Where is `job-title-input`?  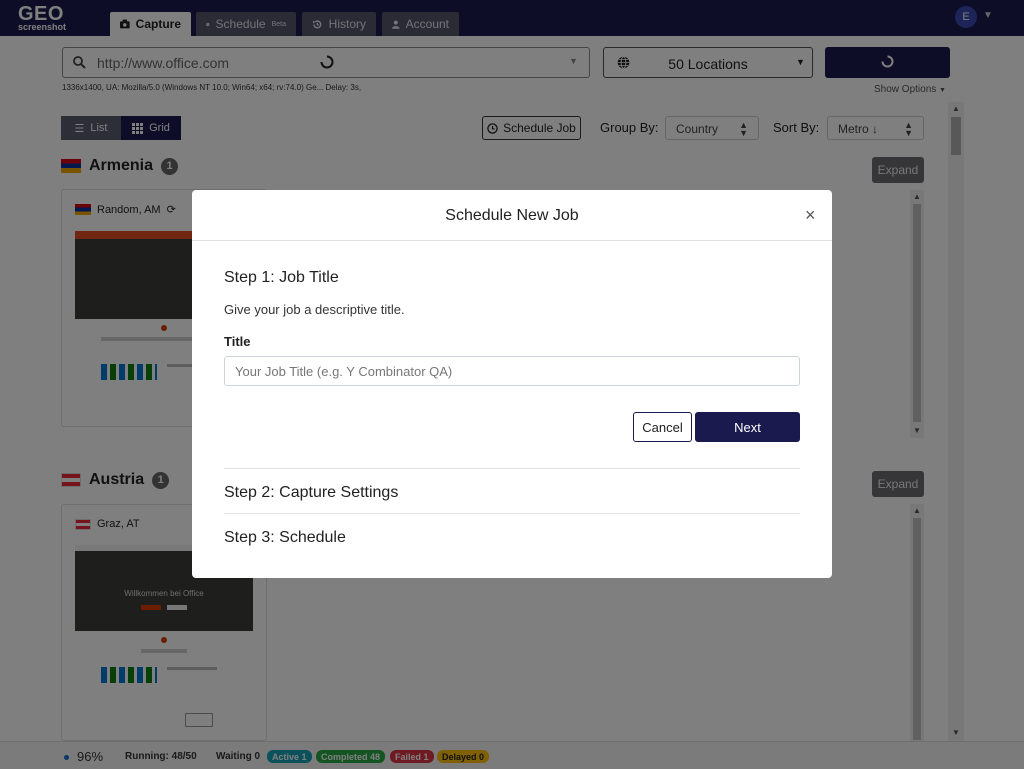
job-title-input is located at coordinates (512, 371).